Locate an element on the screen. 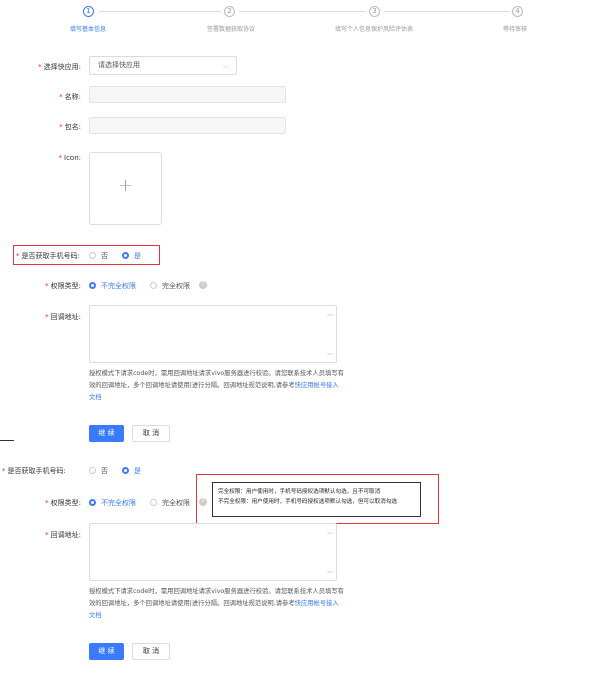  step-2-icon: 2 is located at coordinates (229, 11).